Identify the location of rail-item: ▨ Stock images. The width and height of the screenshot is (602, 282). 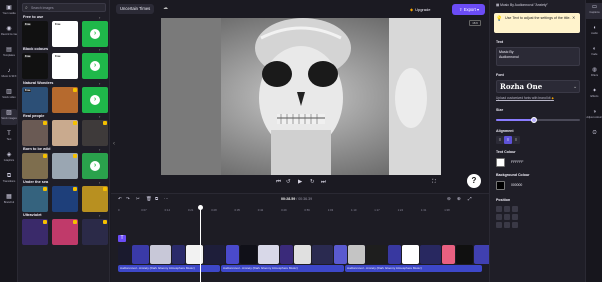
(9, 117).